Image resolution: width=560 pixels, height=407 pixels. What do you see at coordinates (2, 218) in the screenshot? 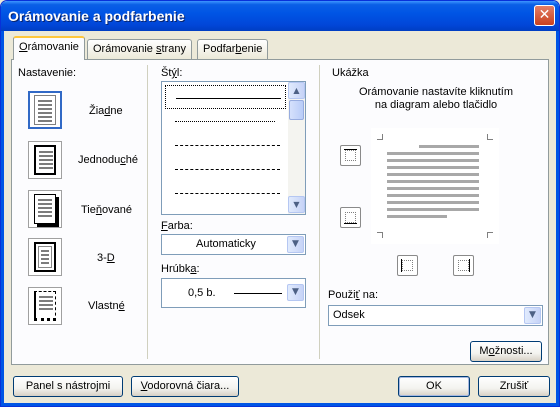
I see `window-frame-left` at bounding box center [2, 218].